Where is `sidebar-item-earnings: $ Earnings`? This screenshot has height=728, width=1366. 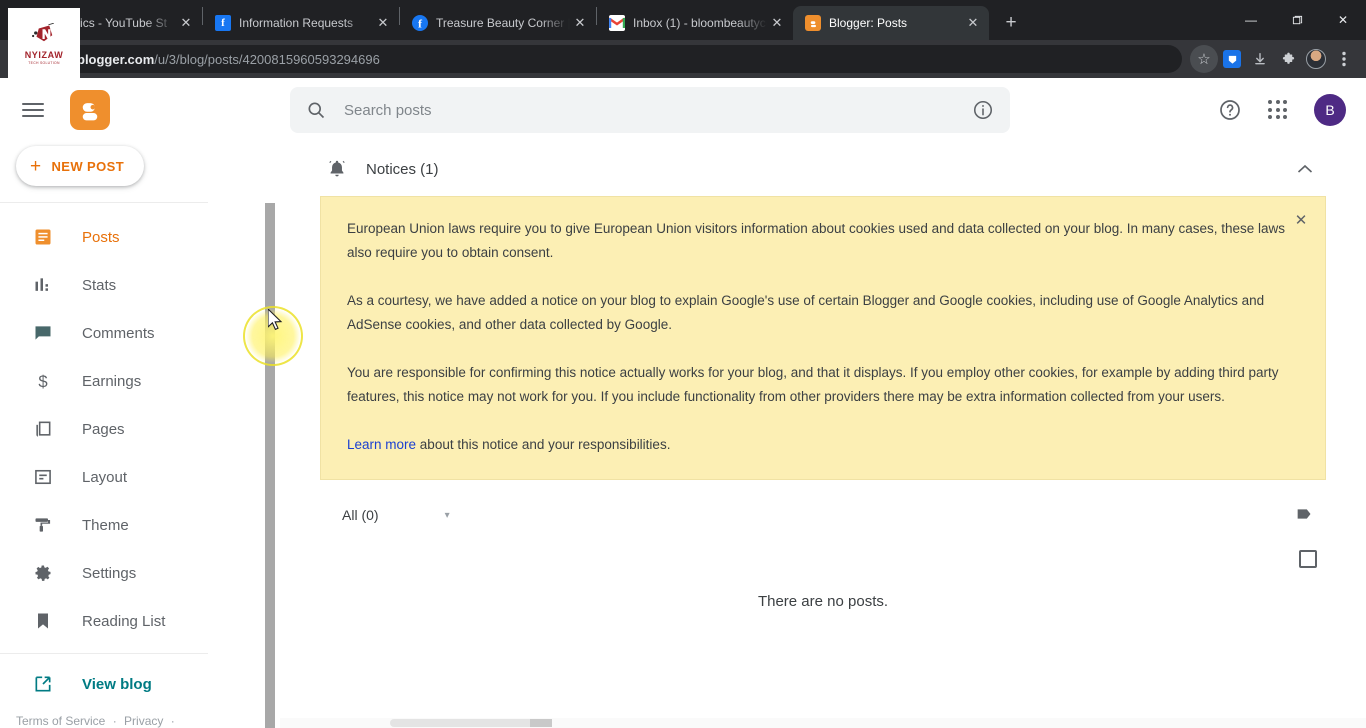
sidebar-item-earnings: $ Earnings is located at coordinates (139, 381).